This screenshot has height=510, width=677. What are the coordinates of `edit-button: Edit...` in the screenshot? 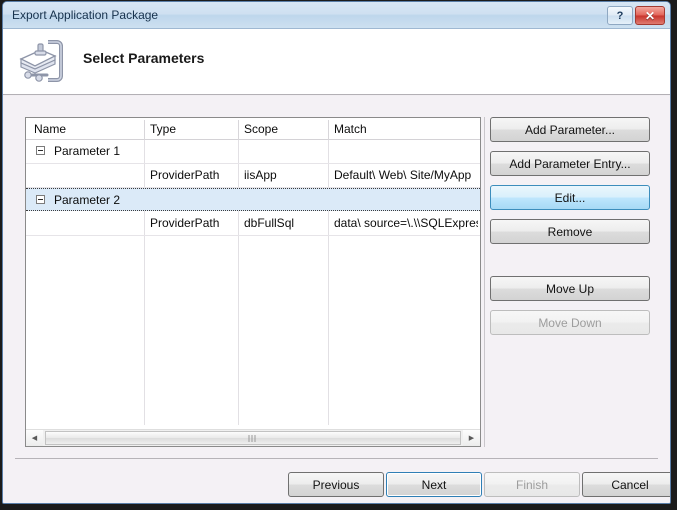 It's located at (570, 197).